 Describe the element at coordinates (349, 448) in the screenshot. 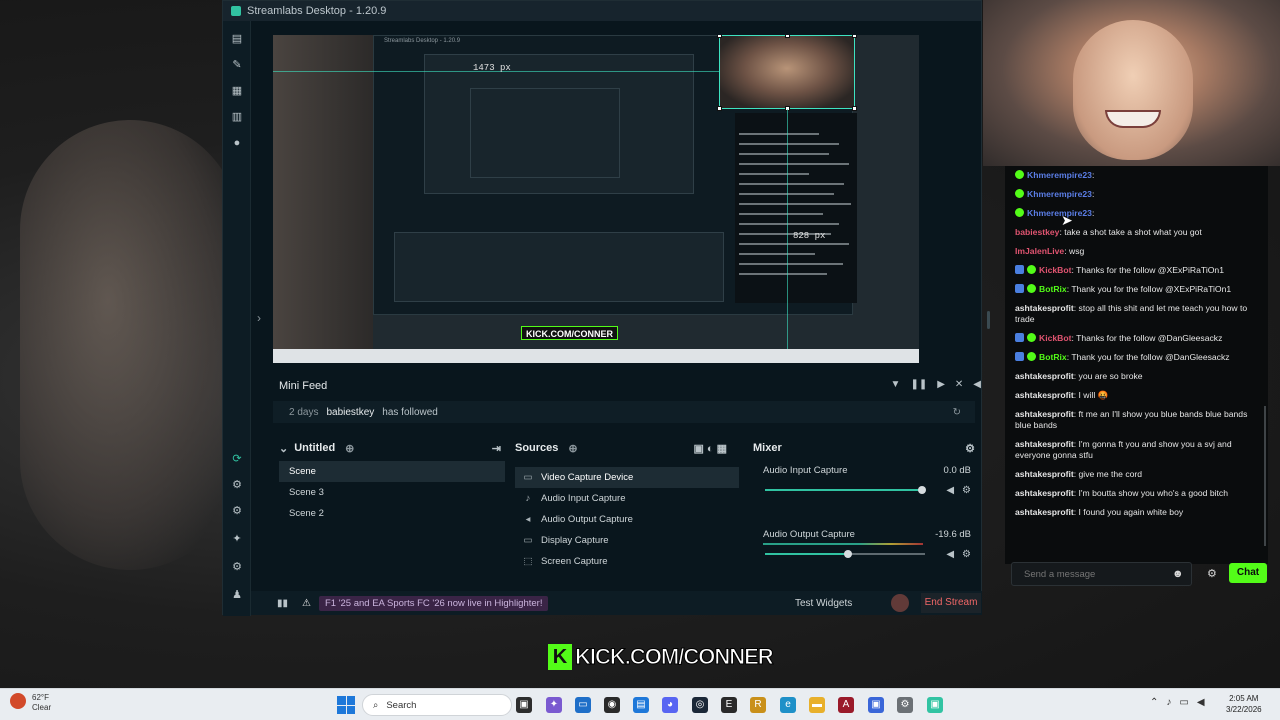

I see `add-scene-icon: ⊕` at that location.